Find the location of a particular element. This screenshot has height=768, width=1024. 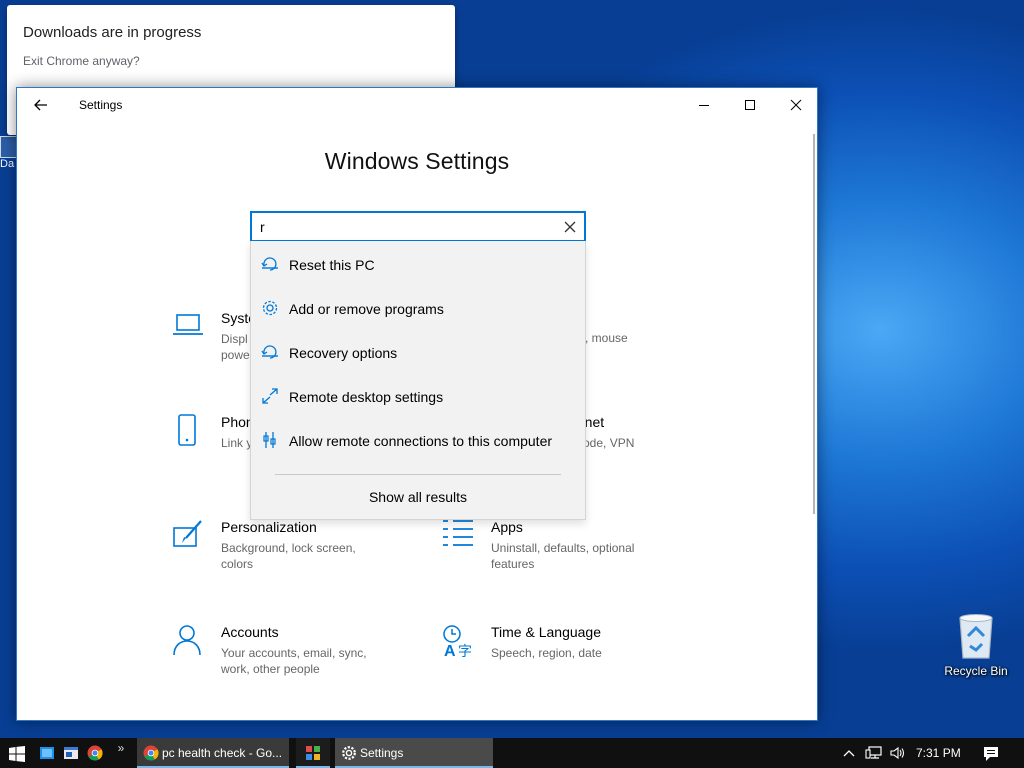

category-name: Personalization is located at coordinates (269, 527).